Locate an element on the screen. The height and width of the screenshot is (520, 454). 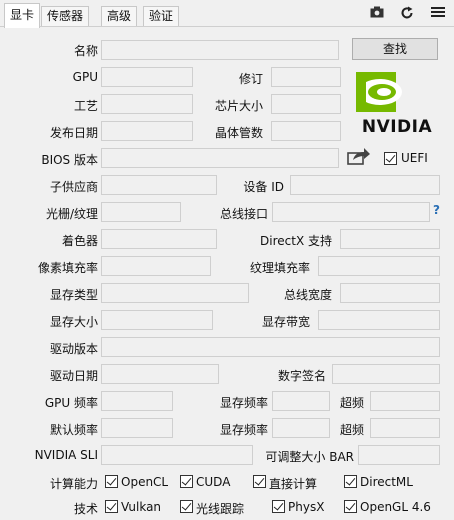
device-id-field is located at coordinates (365, 185).